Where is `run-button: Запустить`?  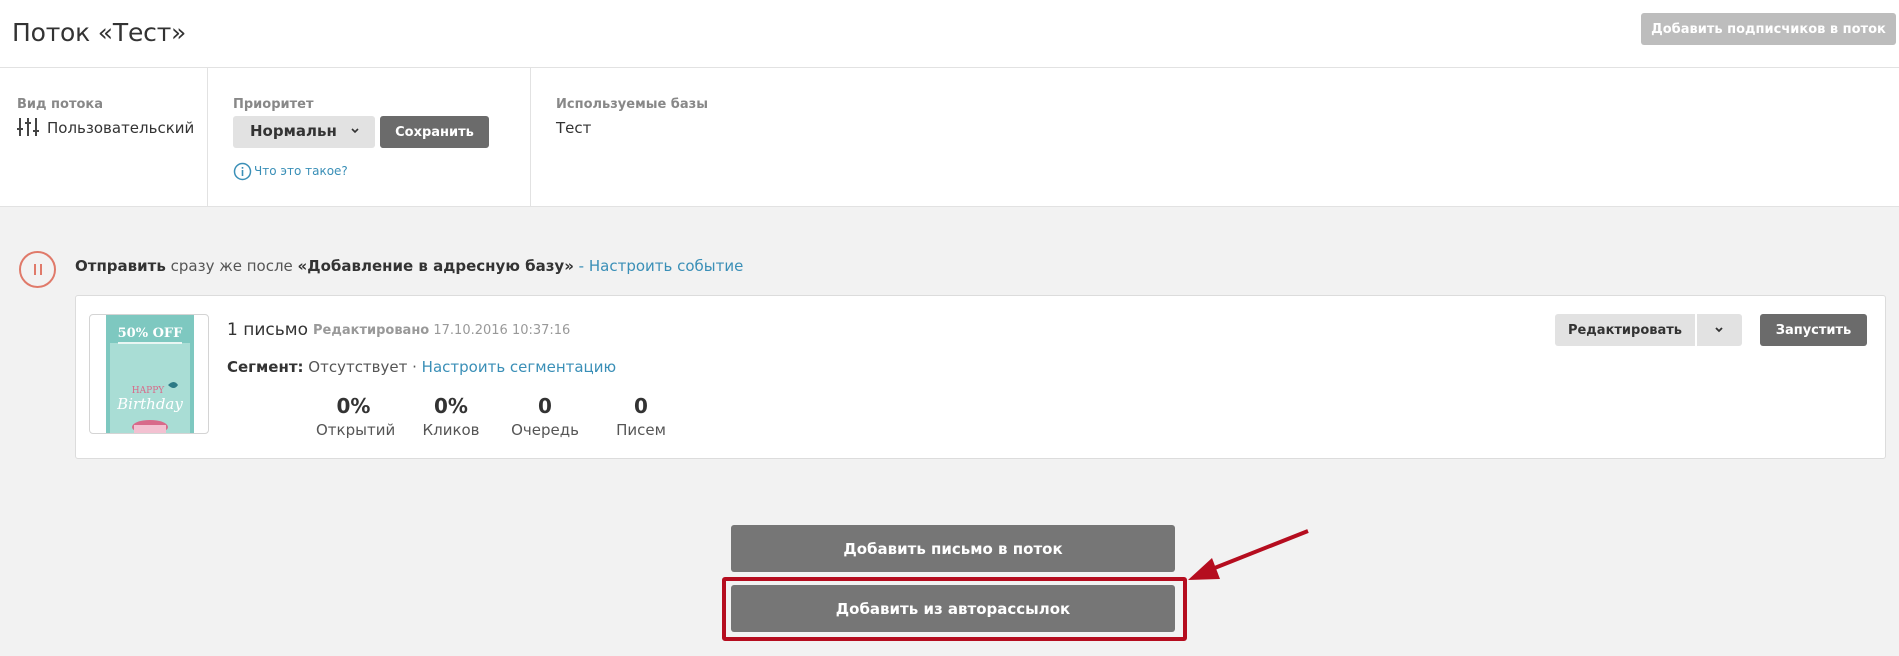 run-button: Запустить is located at coordinates (1813, 330).